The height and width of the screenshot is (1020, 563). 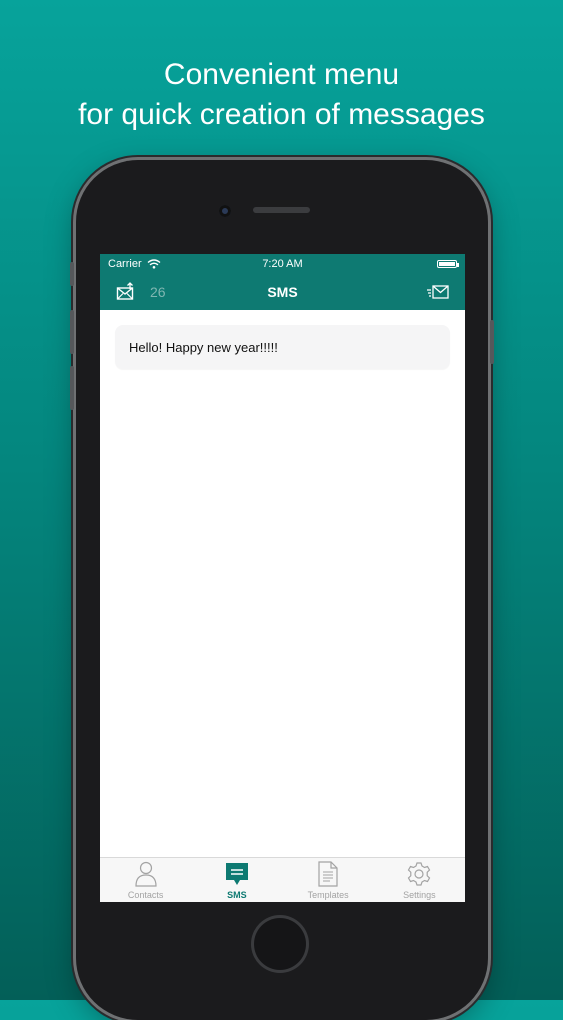 What do you see at coordinates (145, 895) in the screenshot?
I see `tab-label-contacts: Contacts` at bounding box center [145, 895].